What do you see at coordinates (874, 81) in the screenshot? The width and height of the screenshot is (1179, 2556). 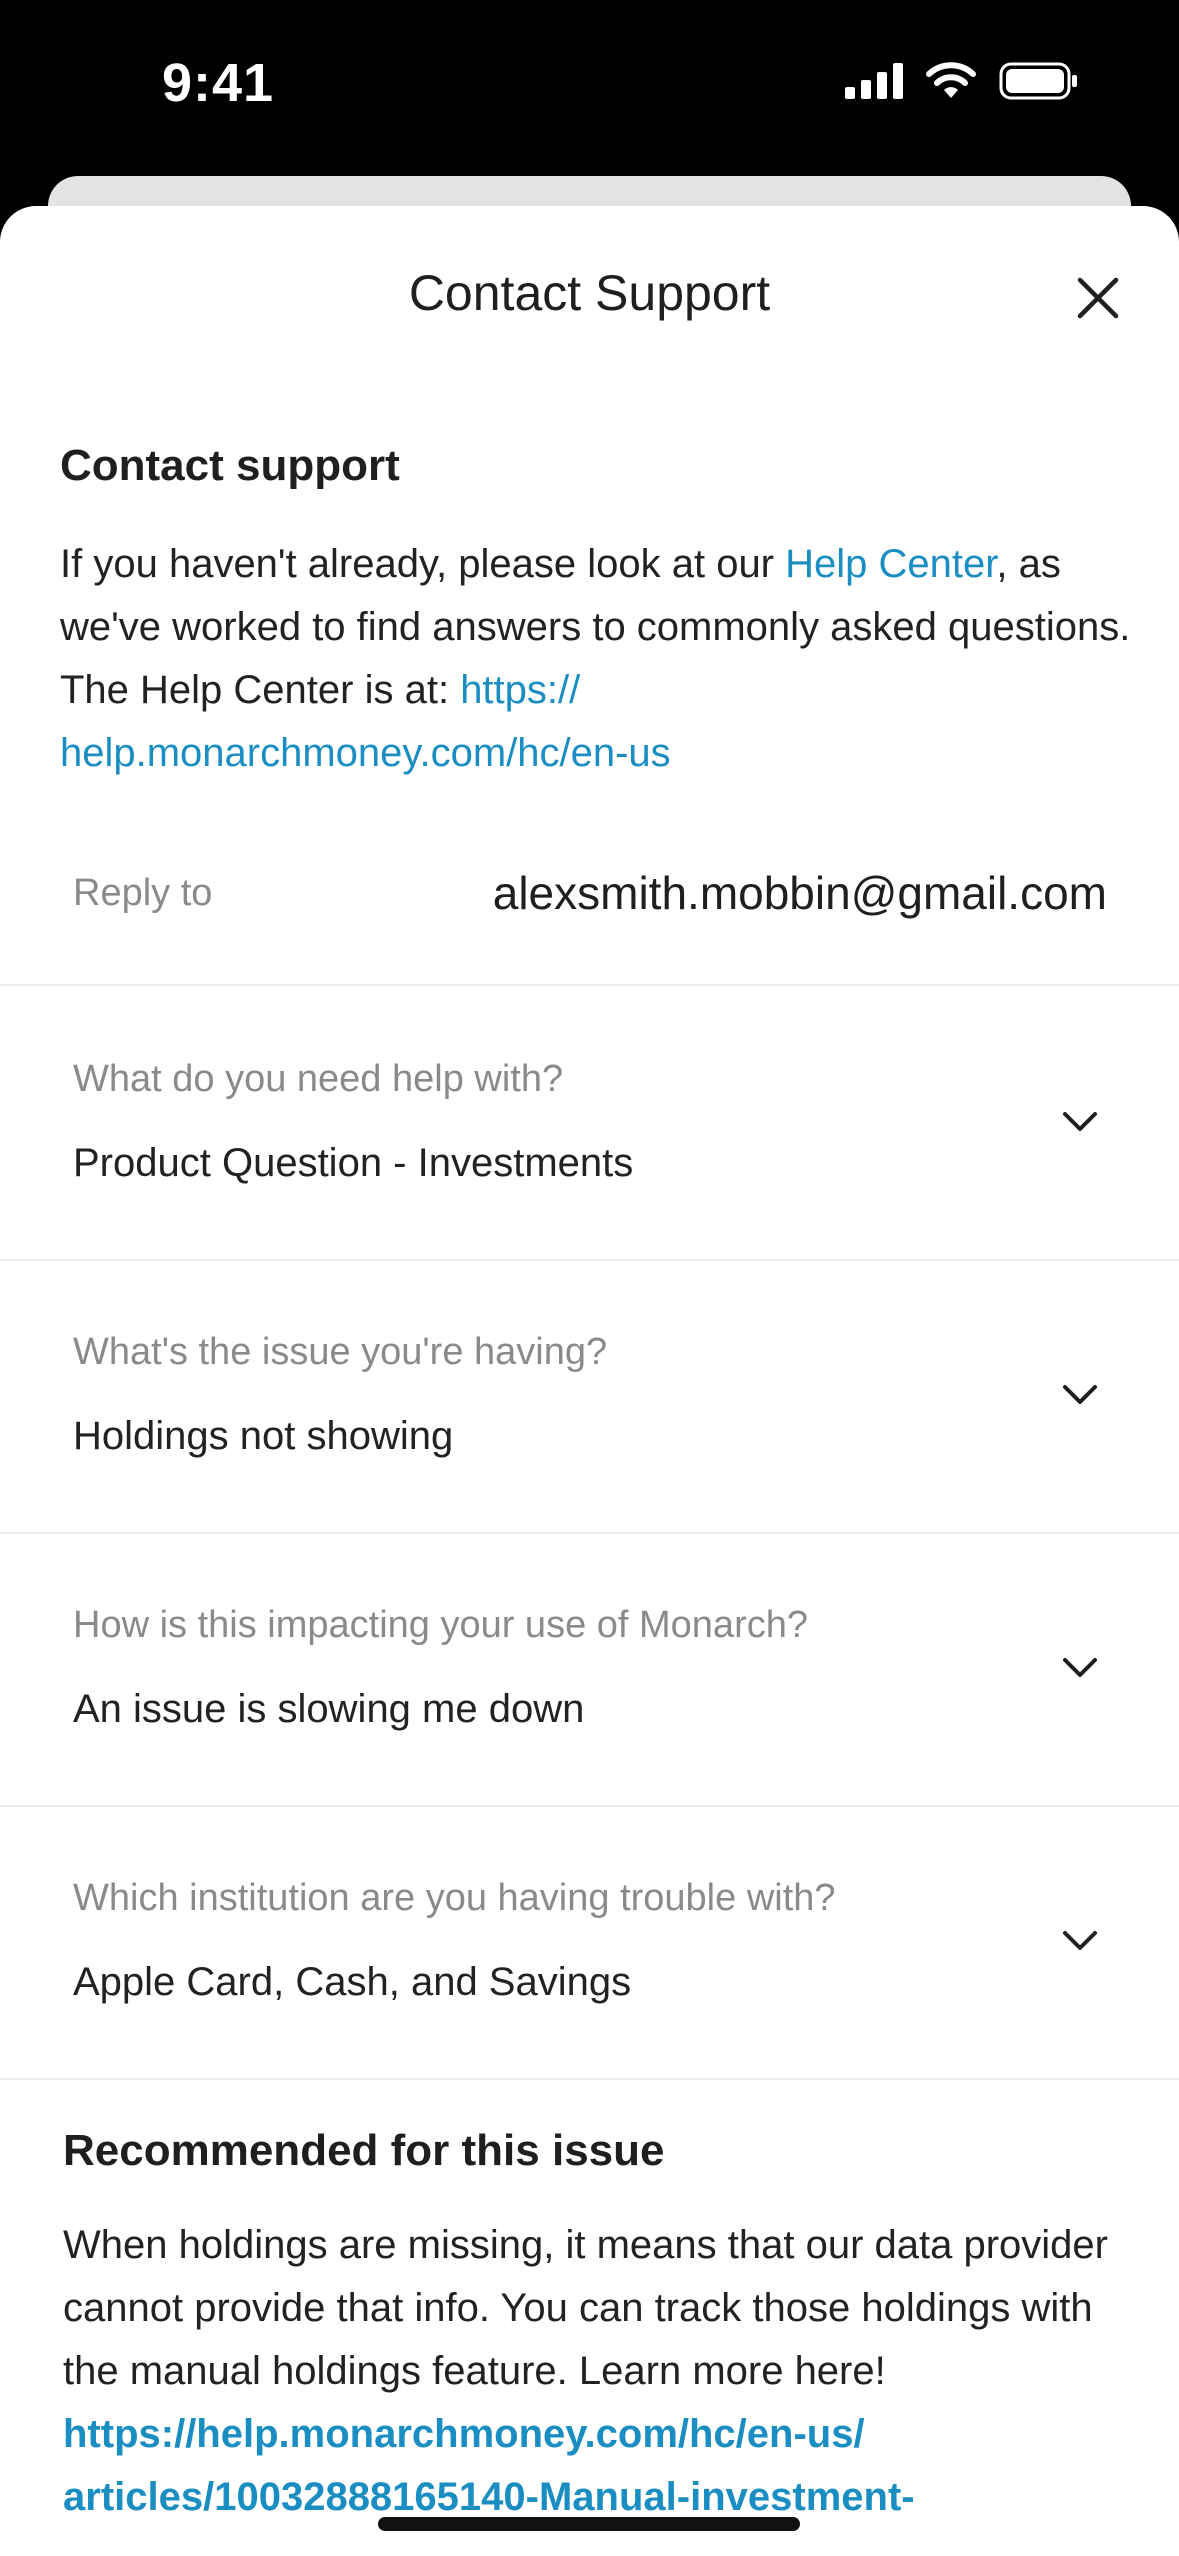 I see `signal-icon` at bounding box center [874, 81].